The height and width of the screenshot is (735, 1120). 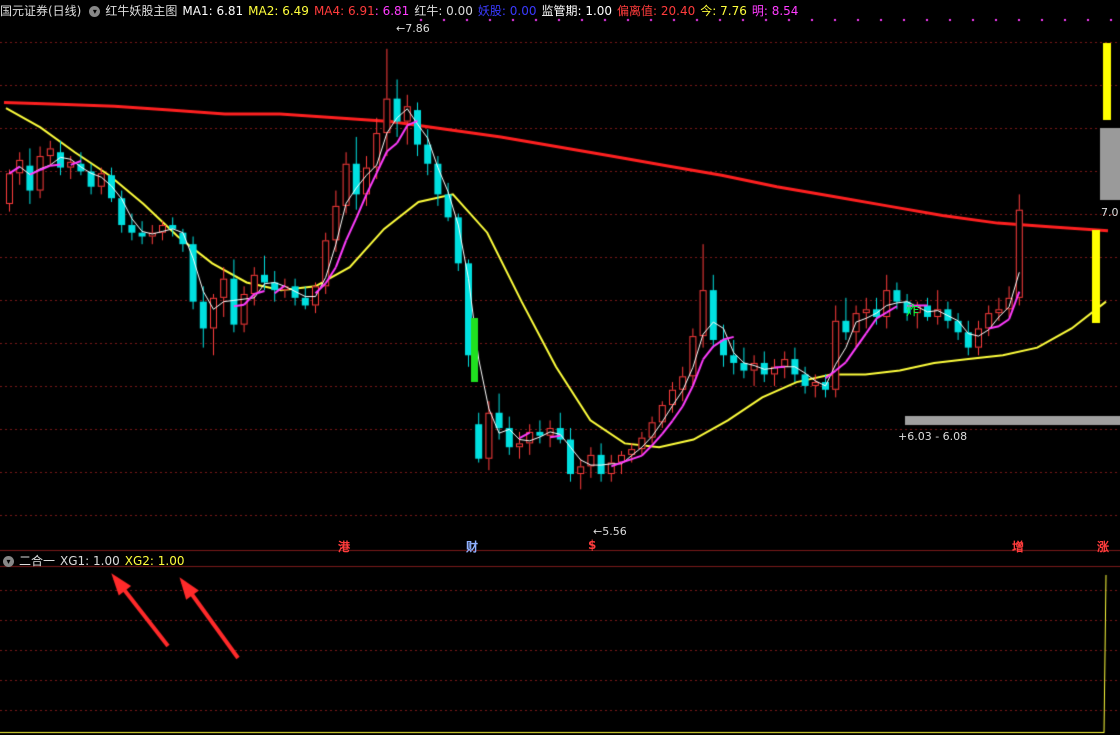 I want to click on event-marker: 财, so click(x=472, y=546).